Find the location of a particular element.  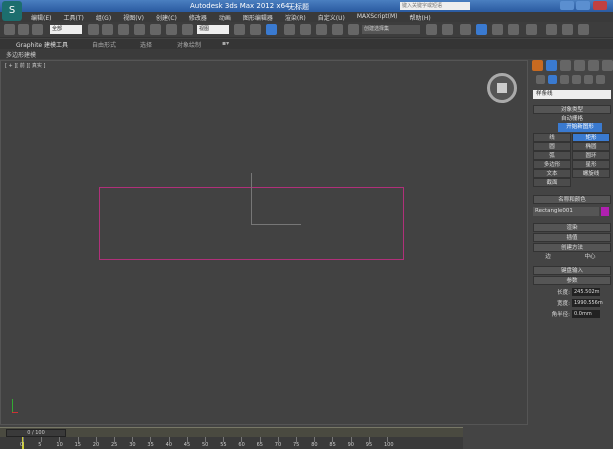

ngon-button: 多边形 is located at coordinates (552, 164).